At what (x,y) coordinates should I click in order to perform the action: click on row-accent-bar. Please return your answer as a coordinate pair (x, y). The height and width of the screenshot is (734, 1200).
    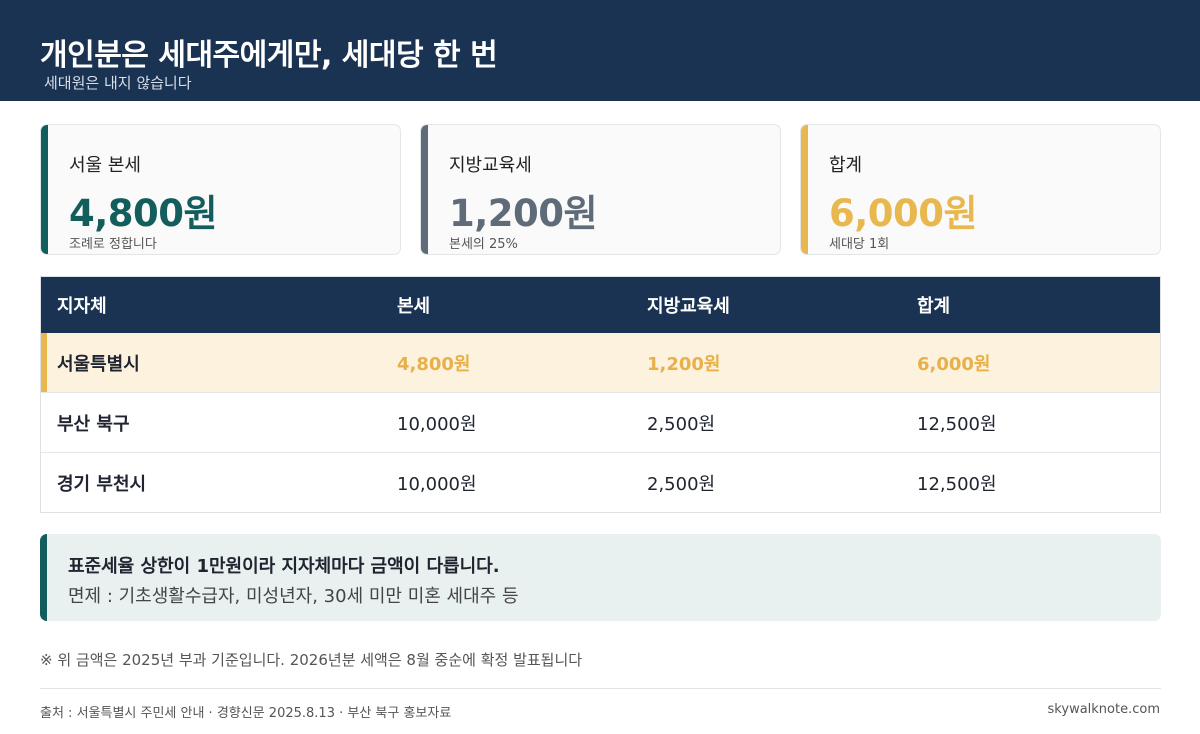
    Looking at the image, I should click on (44, 362).